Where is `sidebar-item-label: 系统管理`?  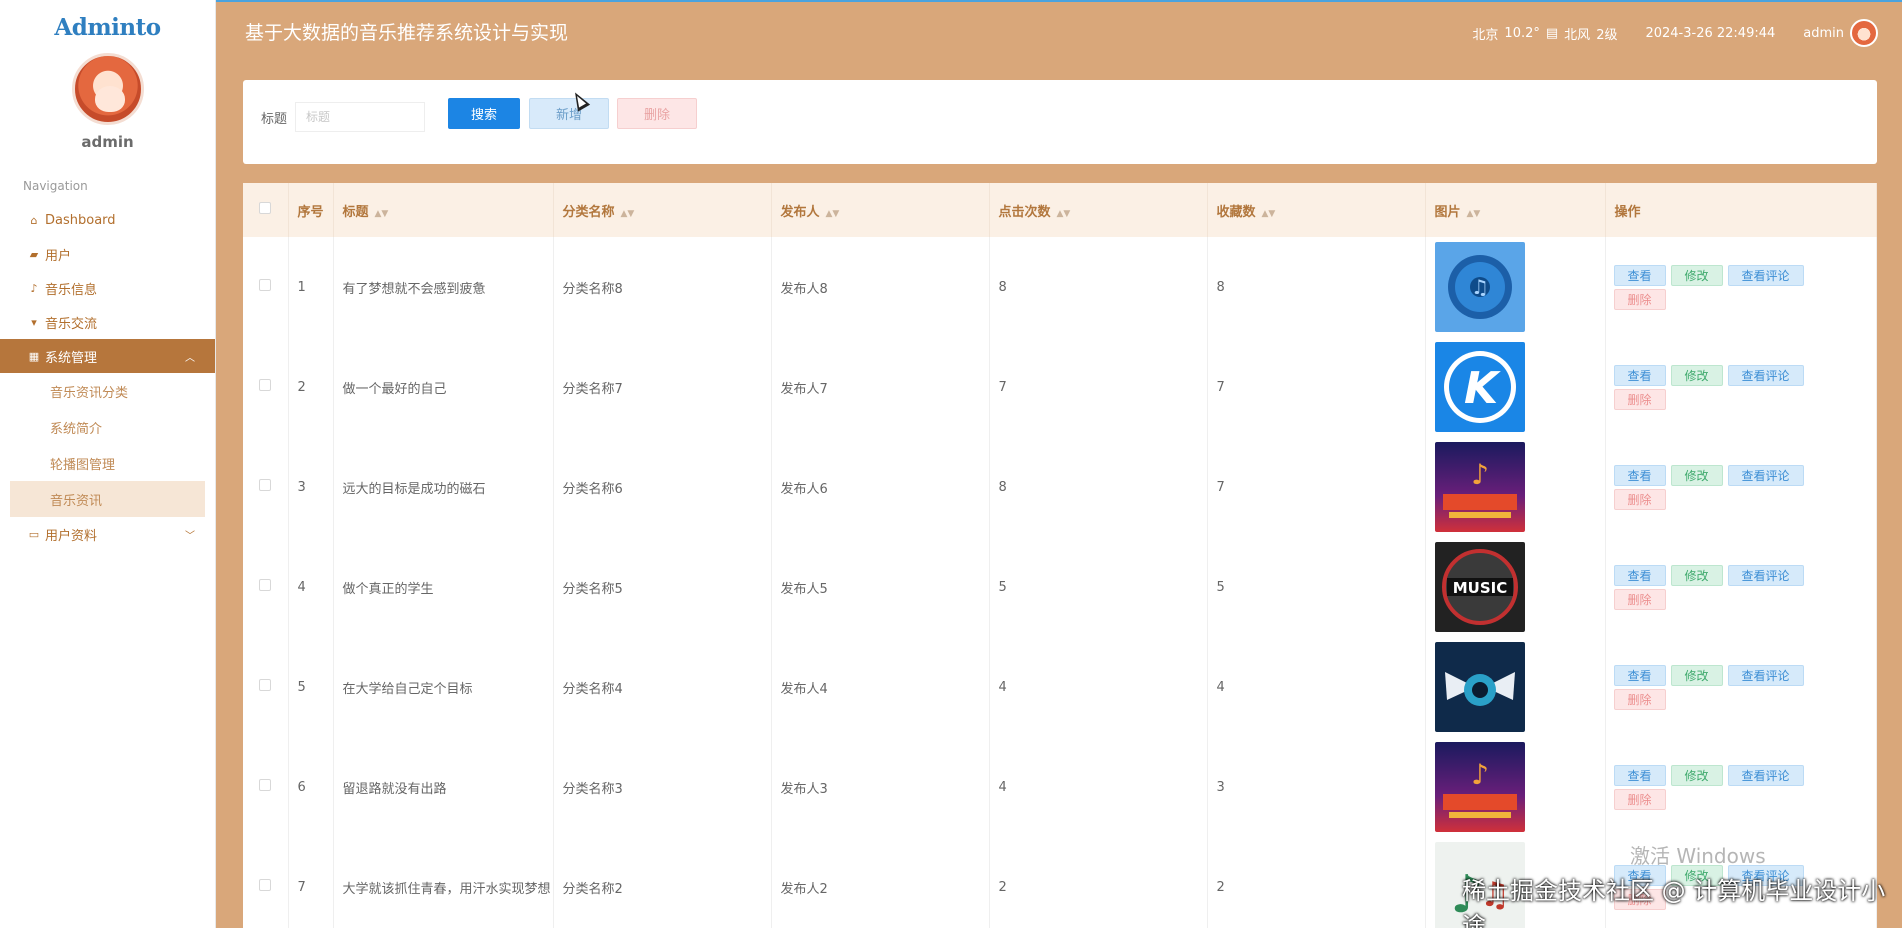
sidebar-item-label: 系统管理 is located at coordinates (71, 358).